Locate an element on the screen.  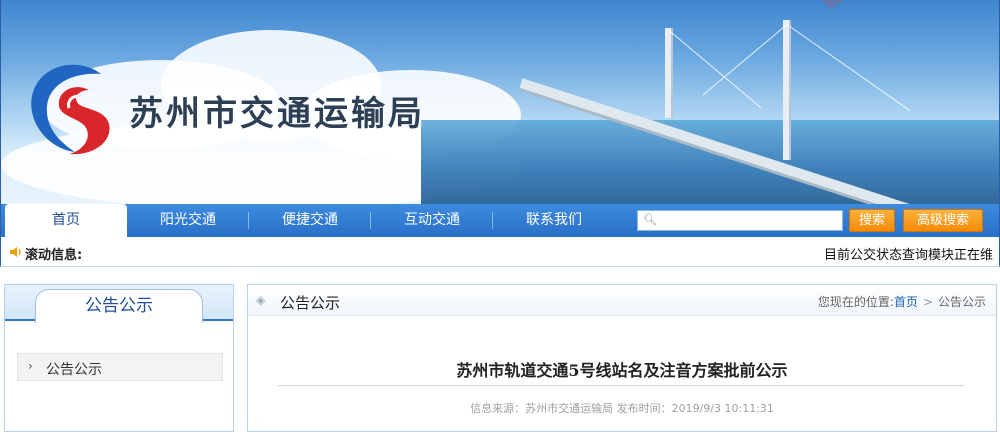
main-nav: 首页 阳光交通 便捷交通 互动交通 联系我们 🔍︎ 搜索 高级搜索 is located at coordinates (500, 222).